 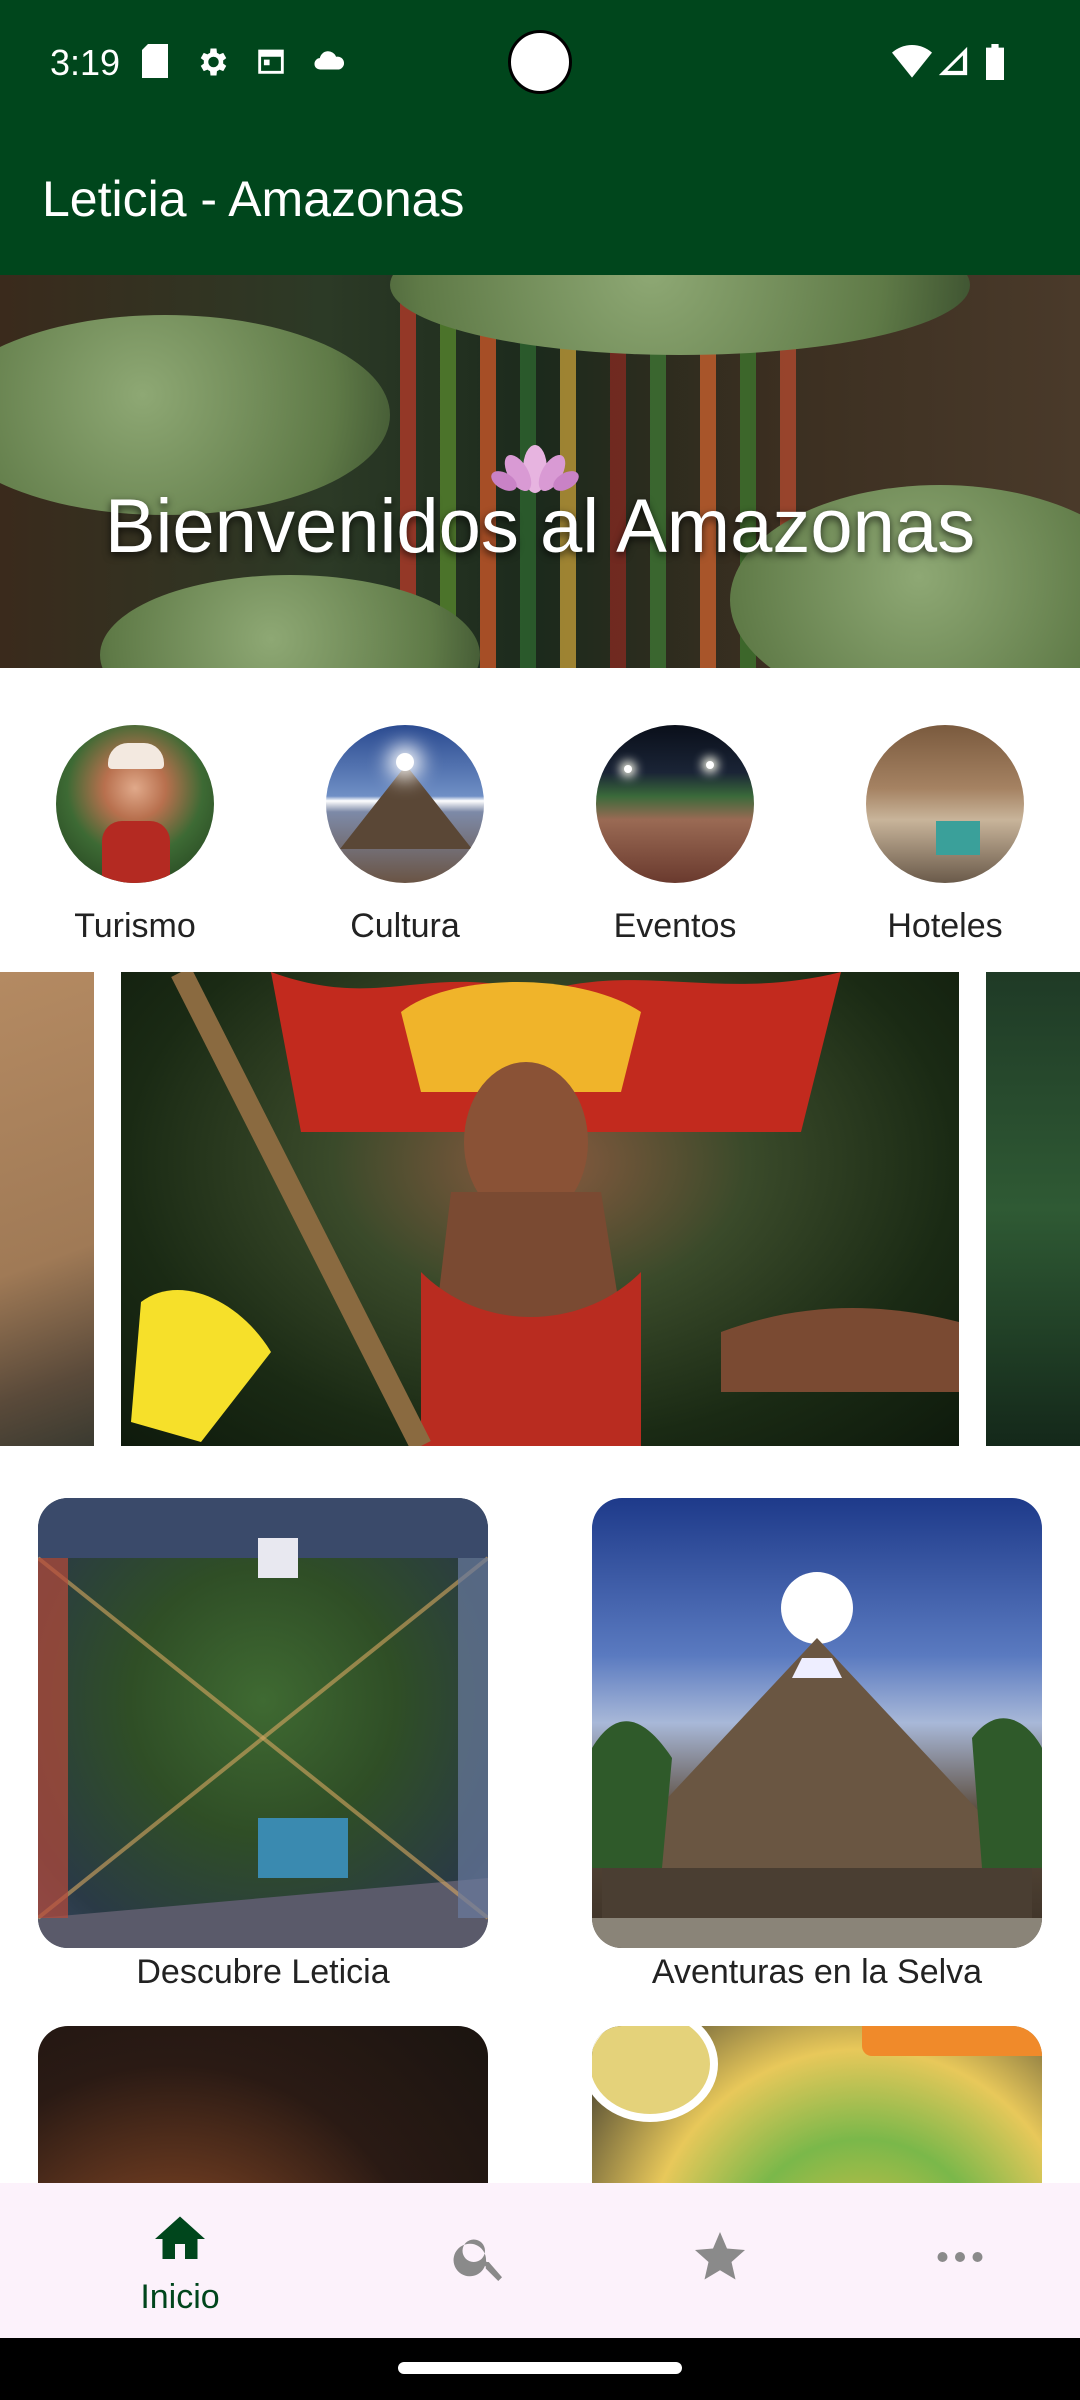 I want to click on card-label: Descubre Leticia, so click(x=263, y=1972).